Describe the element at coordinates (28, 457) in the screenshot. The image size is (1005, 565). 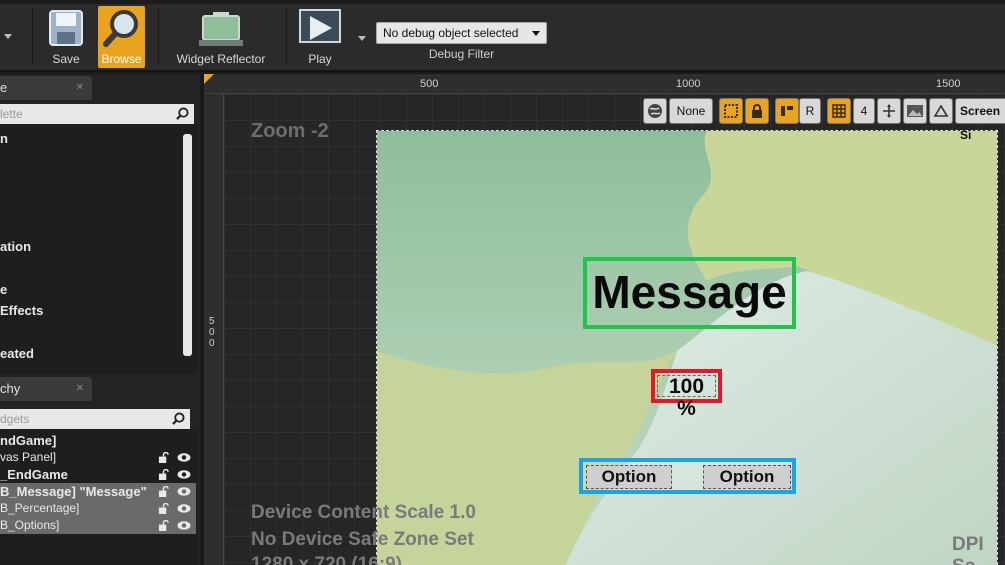
I see `hierarchy-row-label: vas Panel]` at that location.